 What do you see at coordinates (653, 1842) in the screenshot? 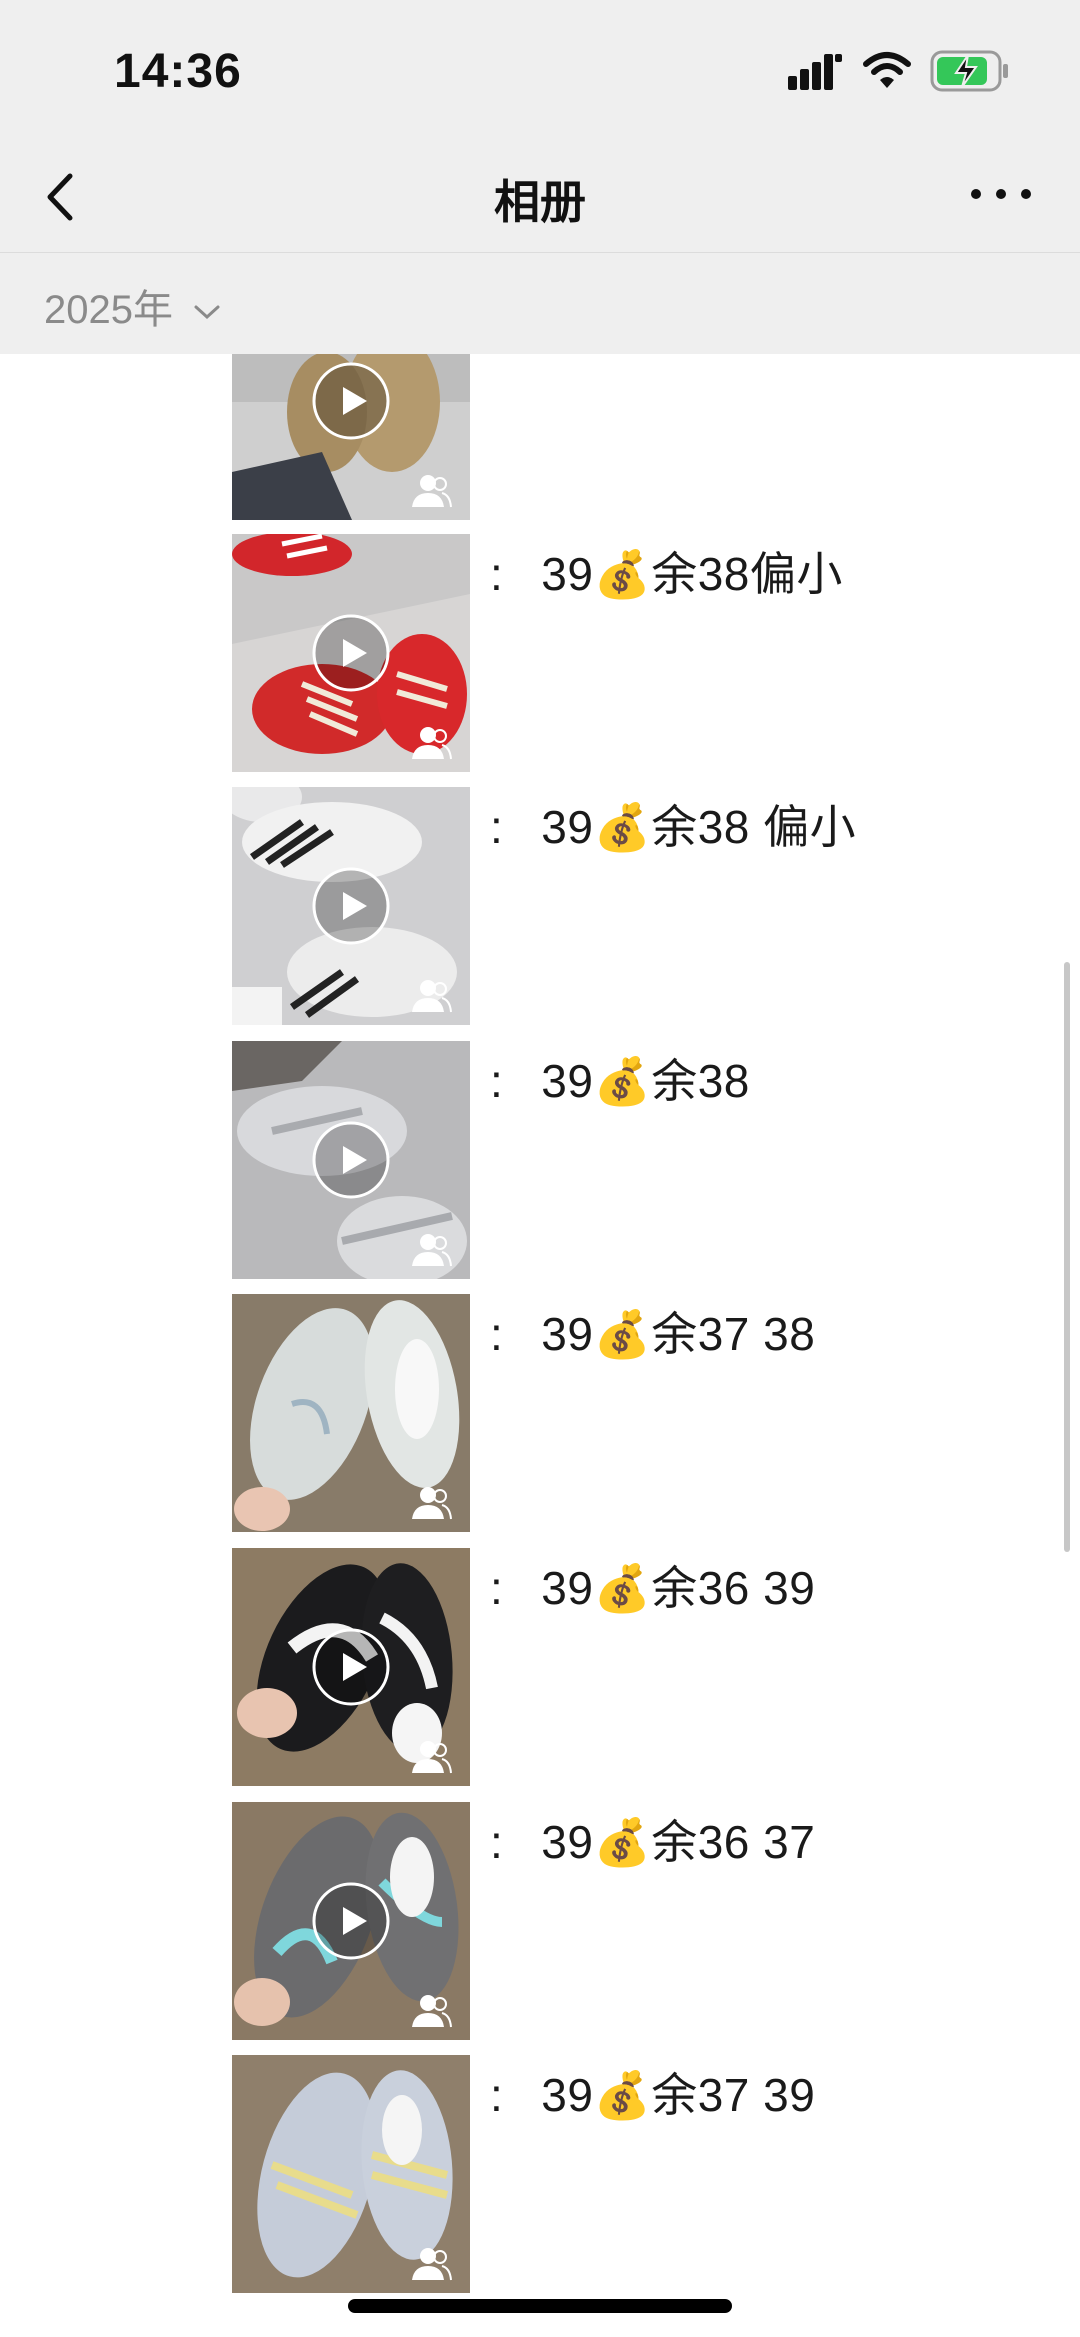
I see `post-caption: :39💰余36 37` at bounding box center [653, 1842].